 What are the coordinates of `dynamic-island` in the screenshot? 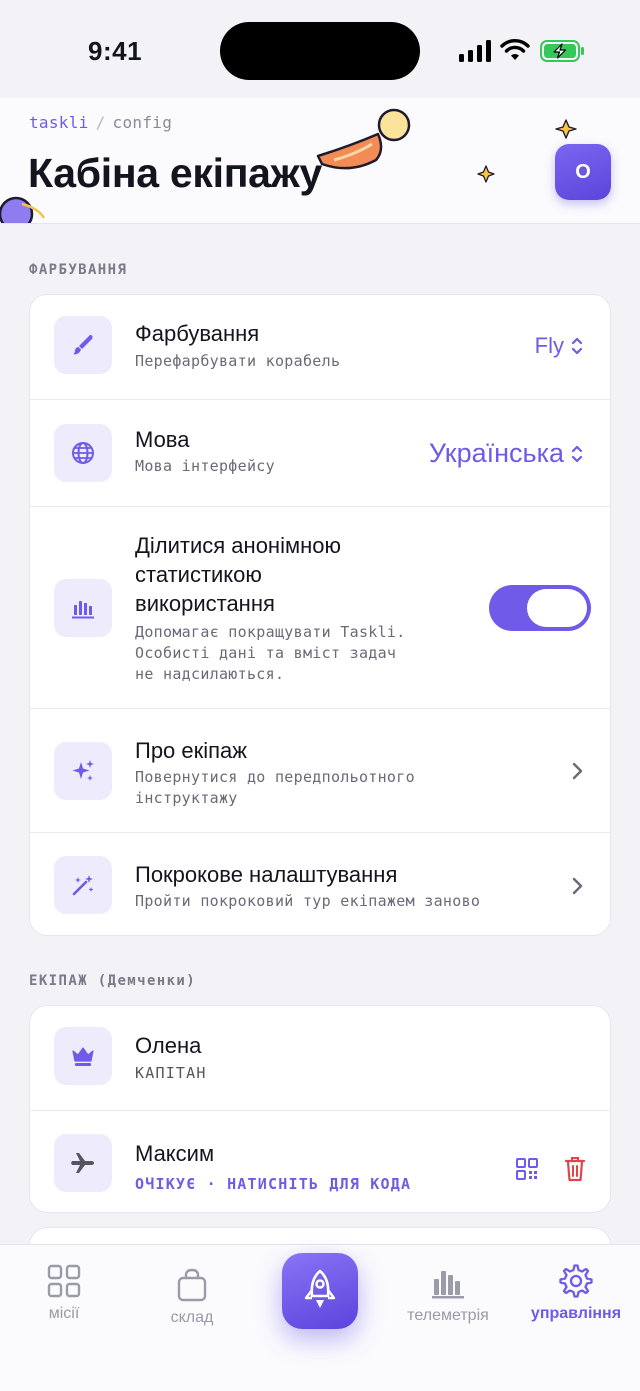 It's located at (320, 51).